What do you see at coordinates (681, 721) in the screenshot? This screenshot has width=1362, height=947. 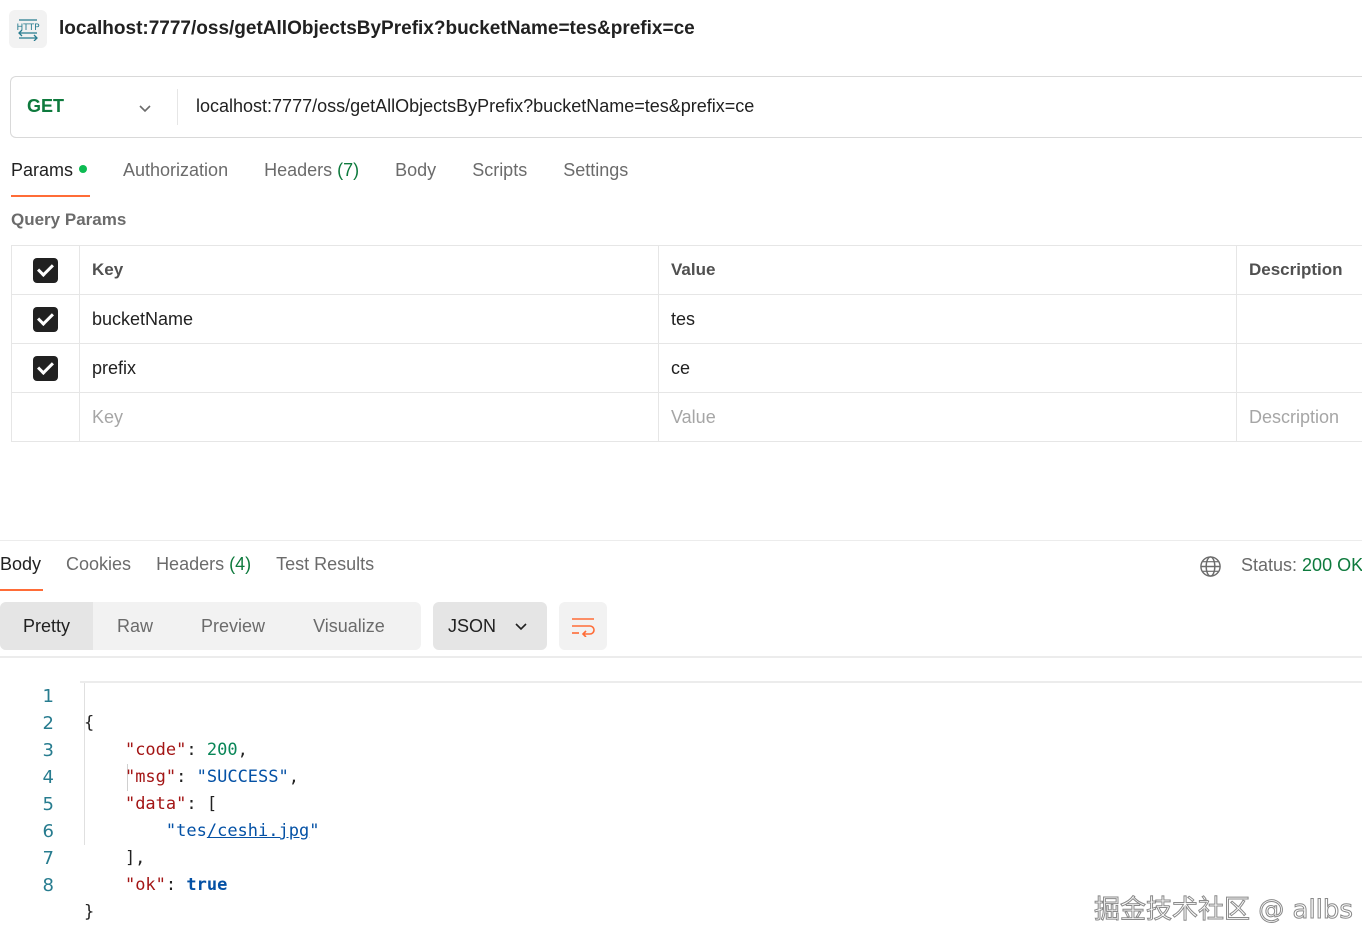 I see `code-line: 2 "code": 200,` at bounding box center [681, 721].